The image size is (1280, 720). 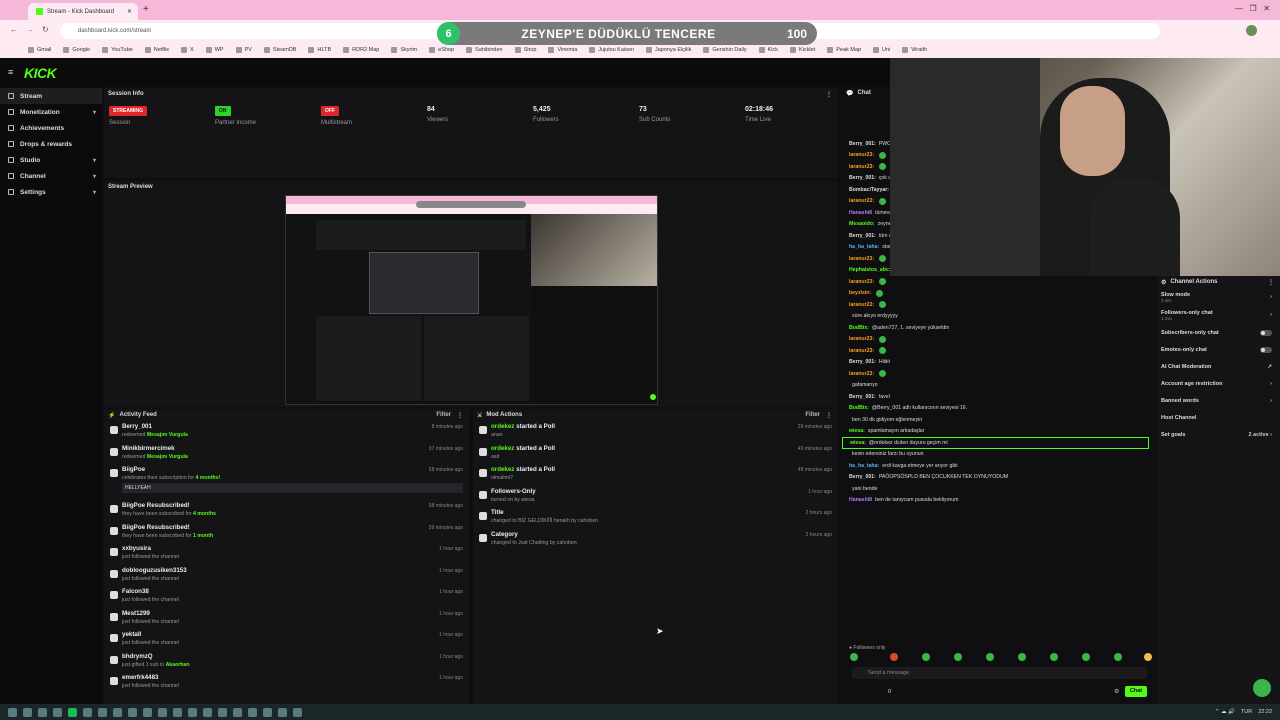 I want to click on chat-username: ha_ha_taha:, so click(x=864, y=247).